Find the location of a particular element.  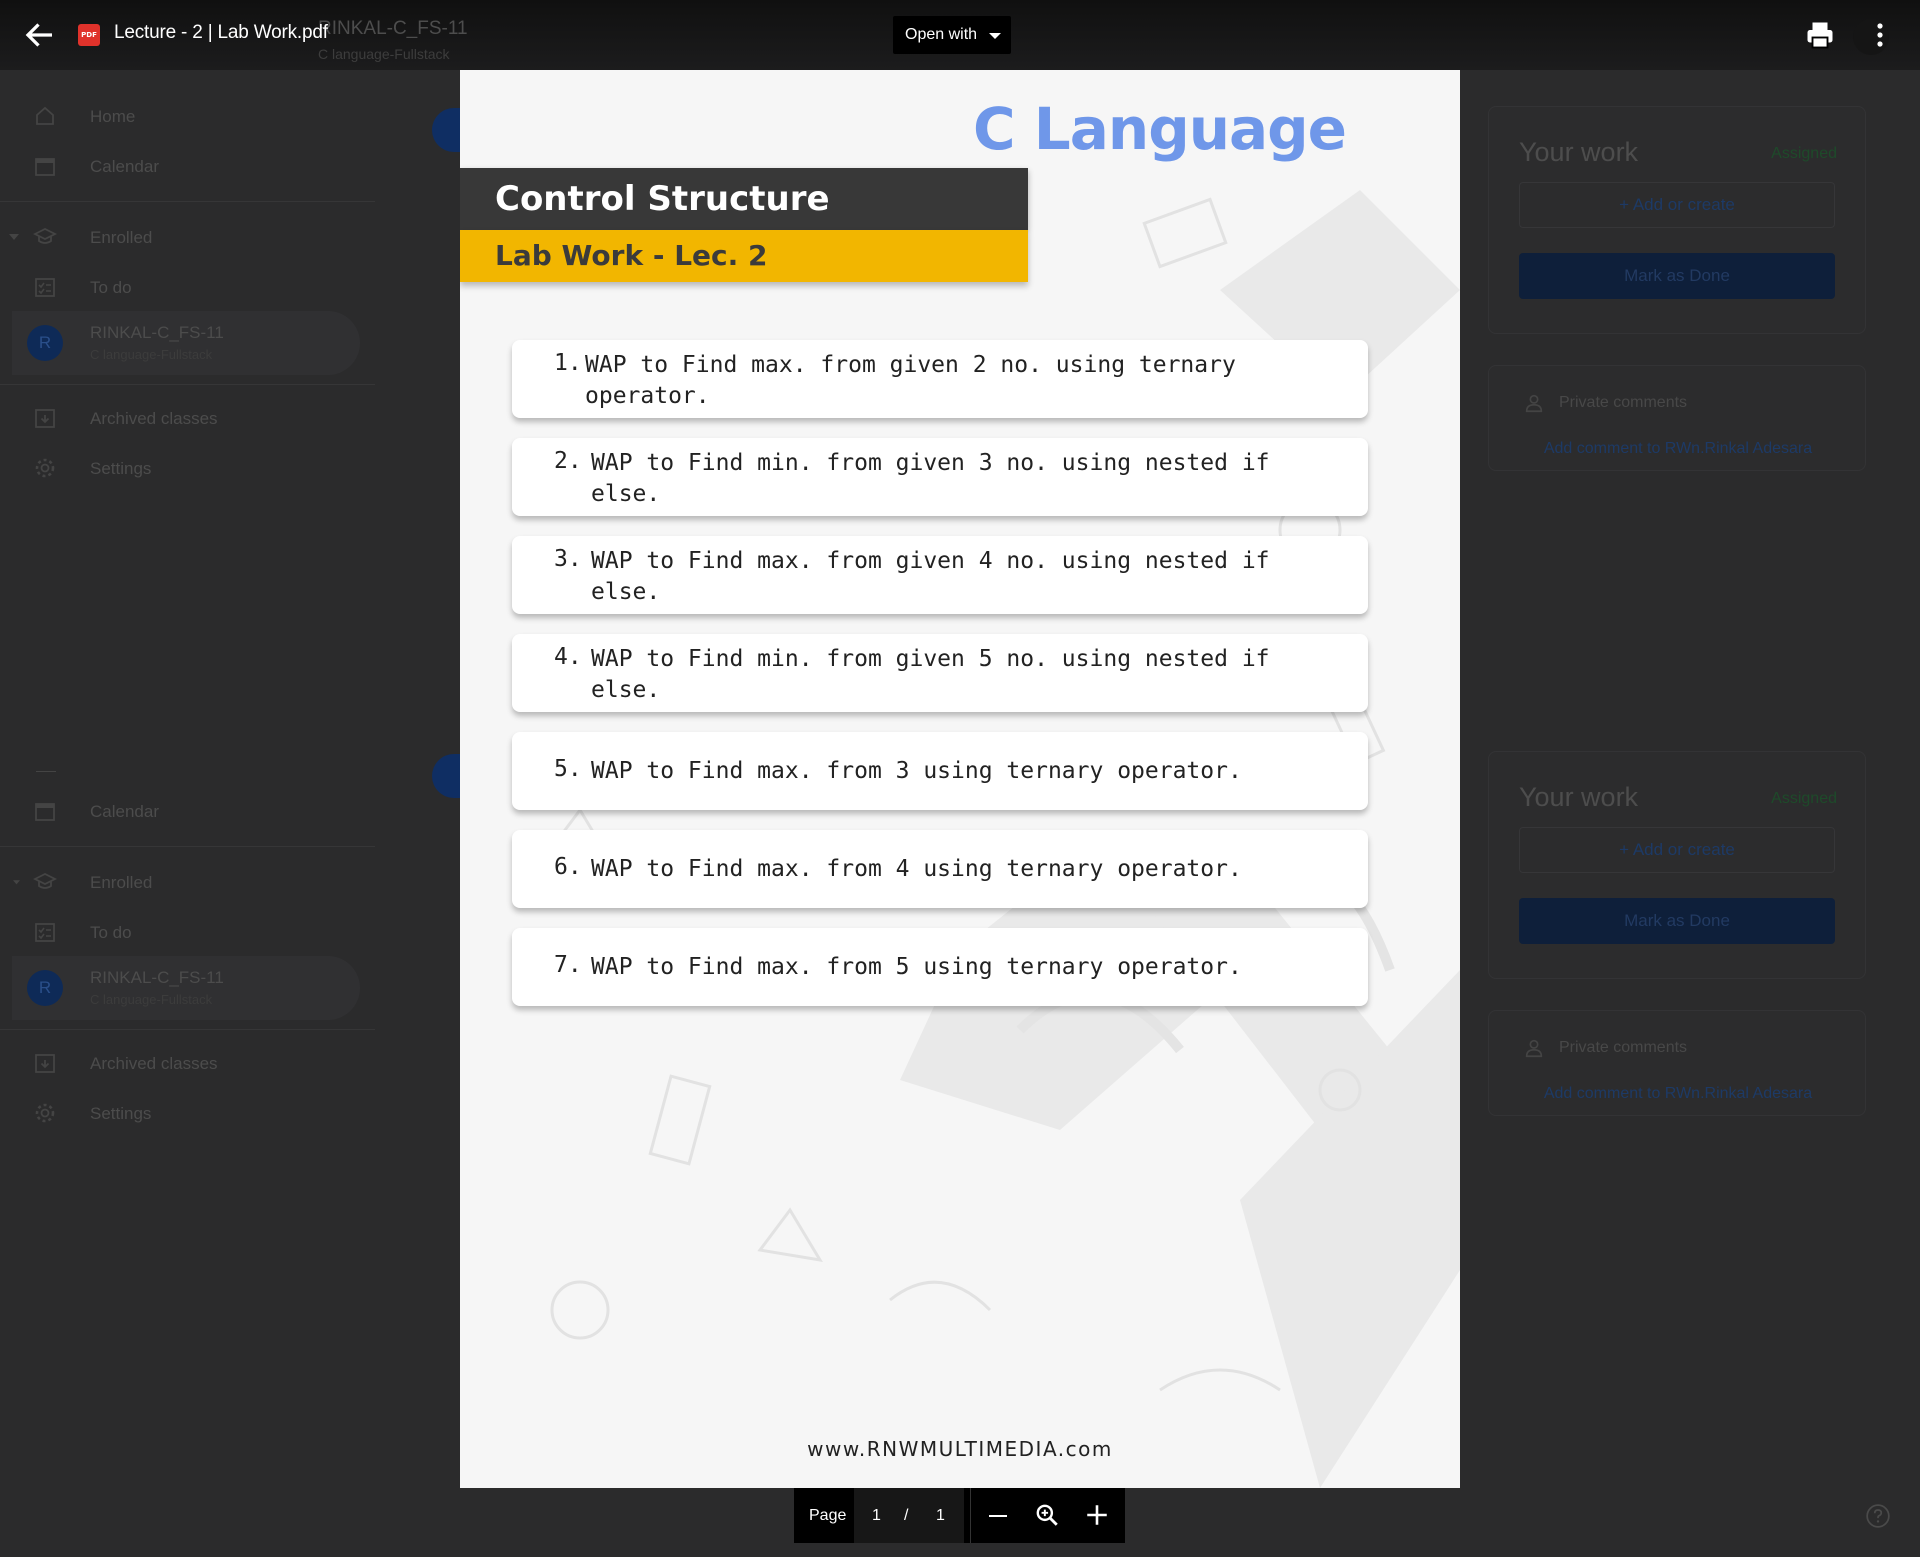

document-heading: Control Structure is located at coordinates (744, 199).